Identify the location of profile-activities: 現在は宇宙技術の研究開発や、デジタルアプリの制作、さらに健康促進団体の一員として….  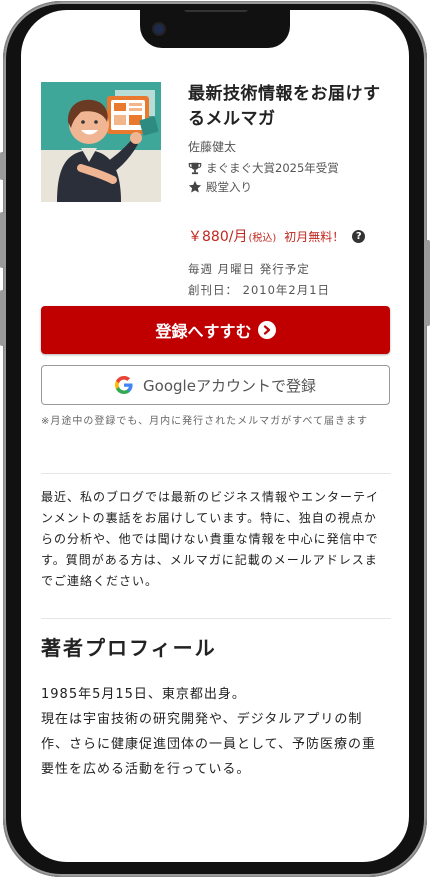
(208, 744).